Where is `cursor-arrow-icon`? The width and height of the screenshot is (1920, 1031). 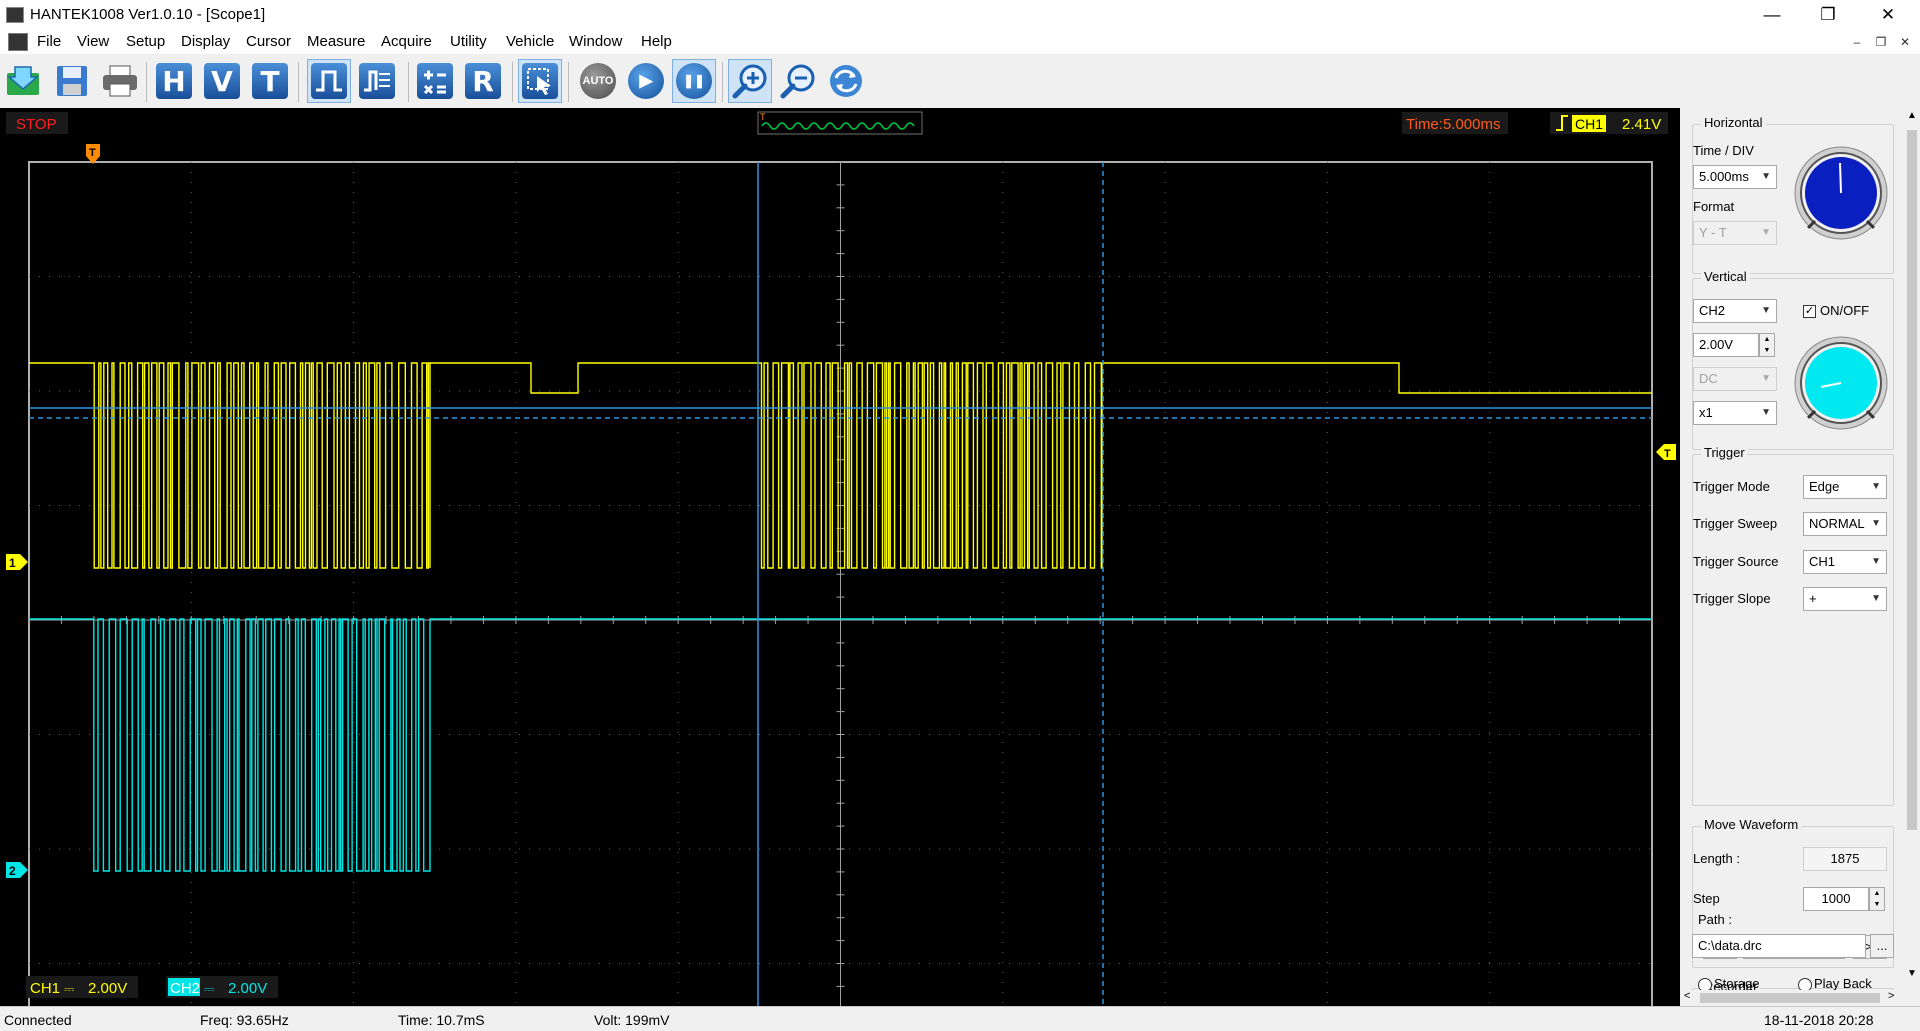 cursor-arrow-icon is located at coordinates (540, 81).